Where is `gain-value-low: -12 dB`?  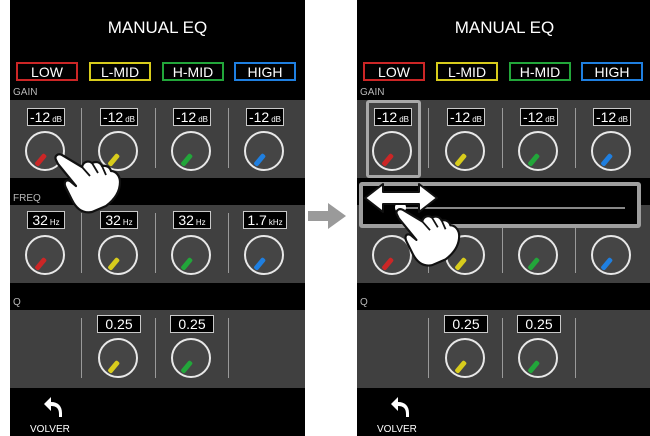
gain-value-low: -12 dB is located at coordinates (46, 117).